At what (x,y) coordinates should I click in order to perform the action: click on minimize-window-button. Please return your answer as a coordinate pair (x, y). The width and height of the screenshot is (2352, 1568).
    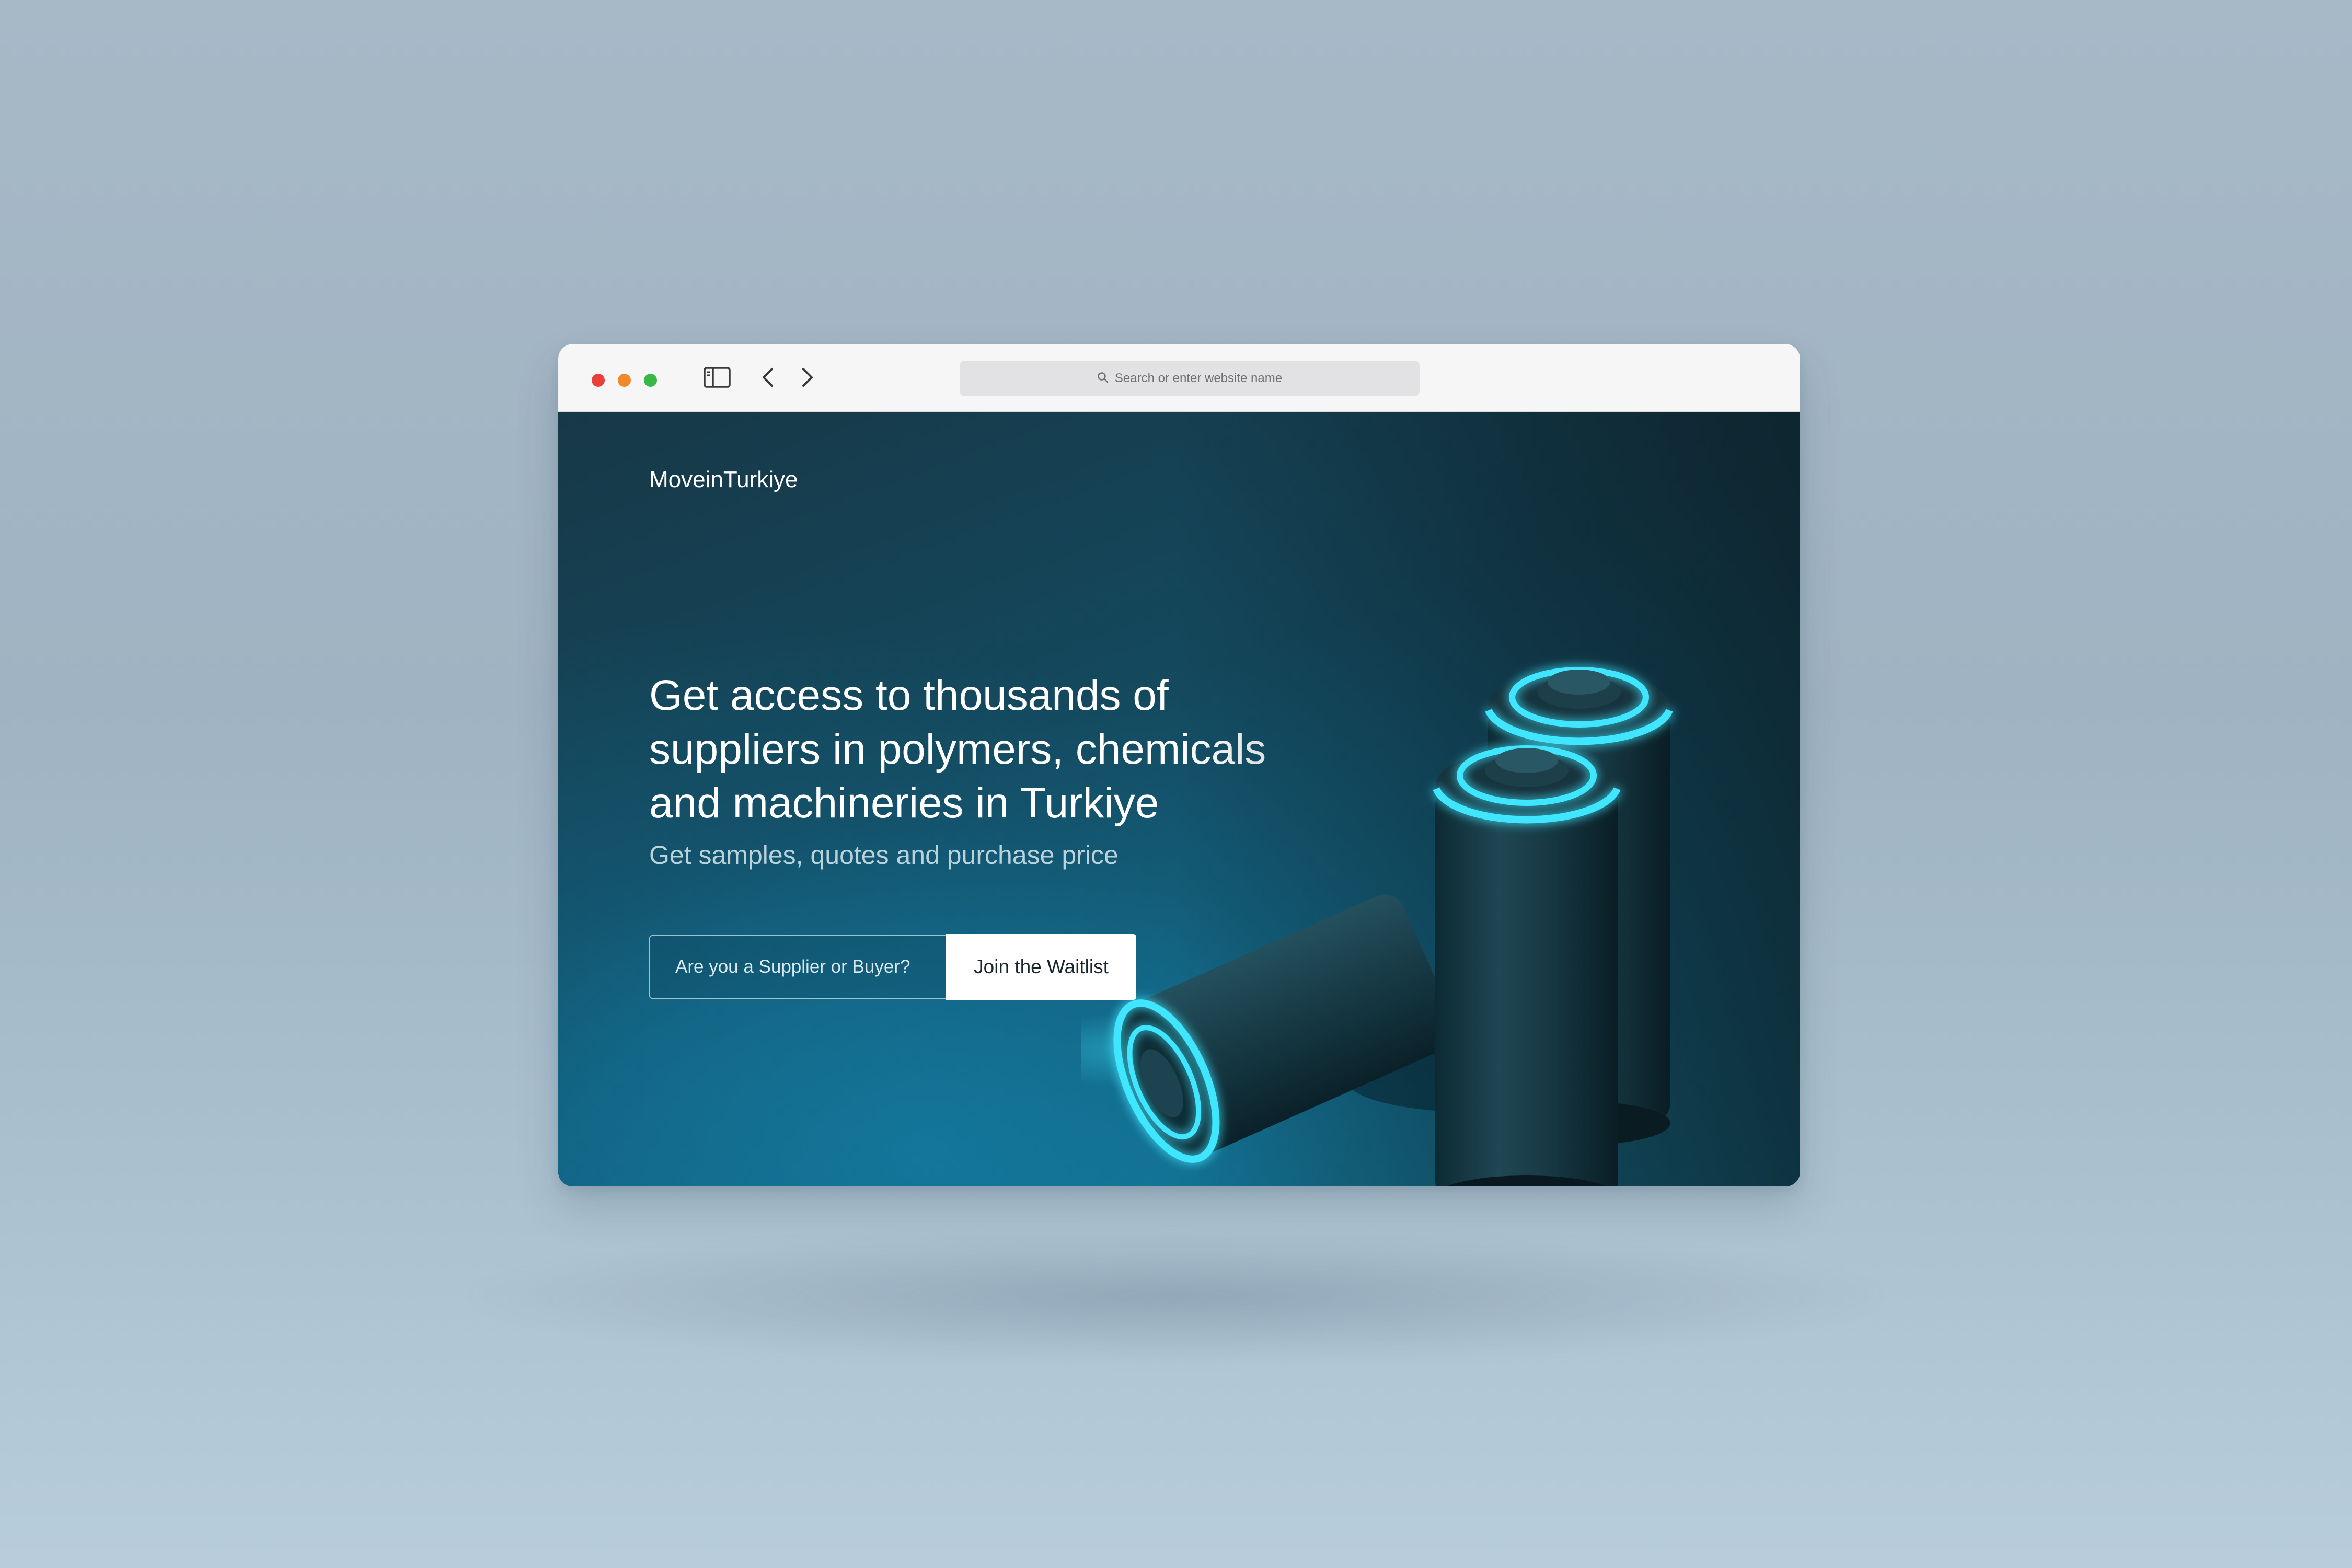
    Looking at the image, I should click on (624, 380).